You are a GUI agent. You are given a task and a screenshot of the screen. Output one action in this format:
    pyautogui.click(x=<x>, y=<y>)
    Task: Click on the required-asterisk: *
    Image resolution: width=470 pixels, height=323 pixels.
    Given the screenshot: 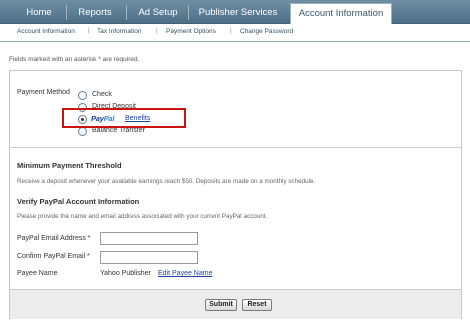 What is the action you would take?
    pyautogui.click(x=99, y=59)
    